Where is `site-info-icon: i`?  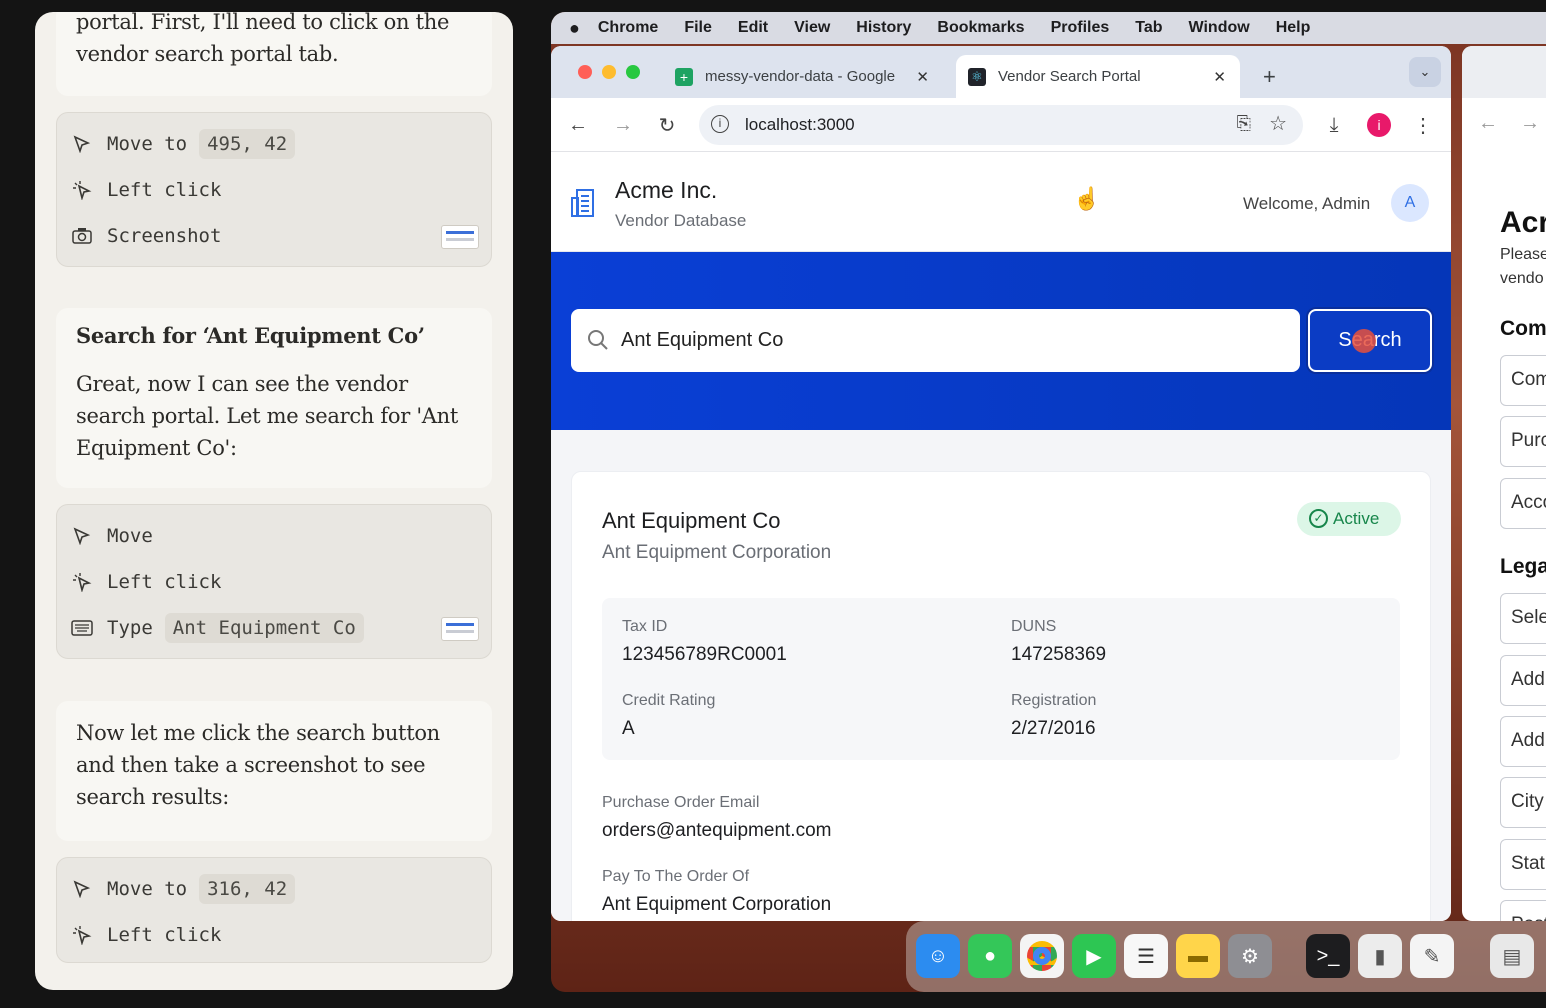 site-info-icon: i is located at coordinates (720, 124).